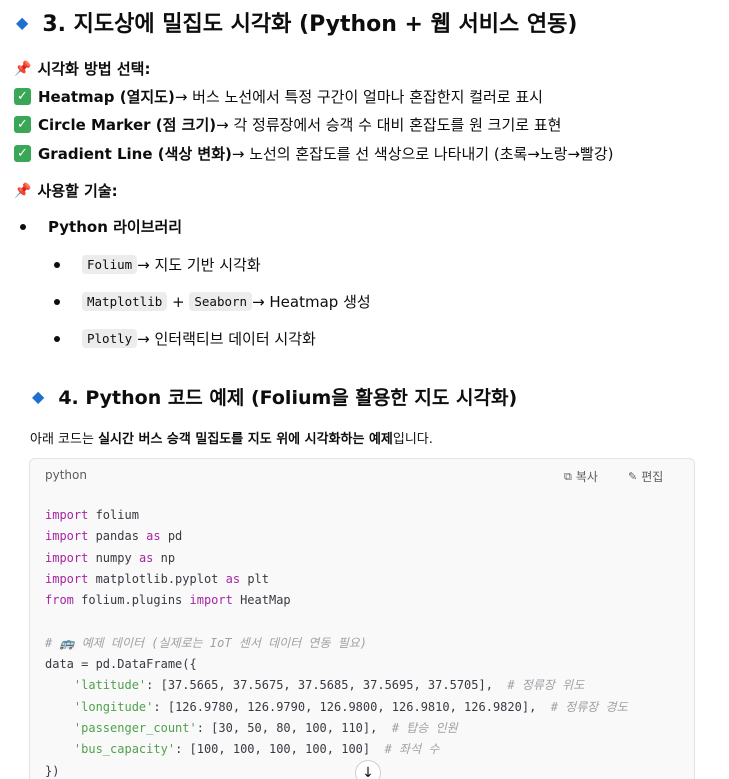 This screenshot has width=729, height=779. I want to click on code-line: import pandas as pd, so click(114, 536).